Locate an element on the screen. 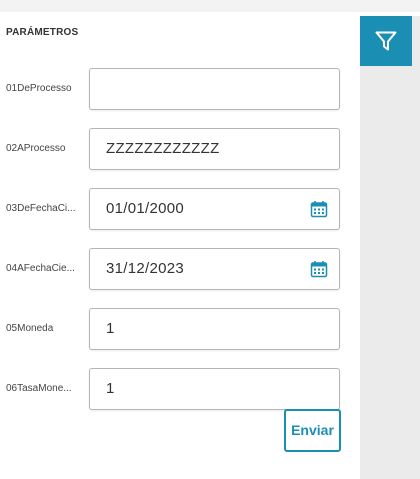  right-sidebar is located at coordinates (390, 247).